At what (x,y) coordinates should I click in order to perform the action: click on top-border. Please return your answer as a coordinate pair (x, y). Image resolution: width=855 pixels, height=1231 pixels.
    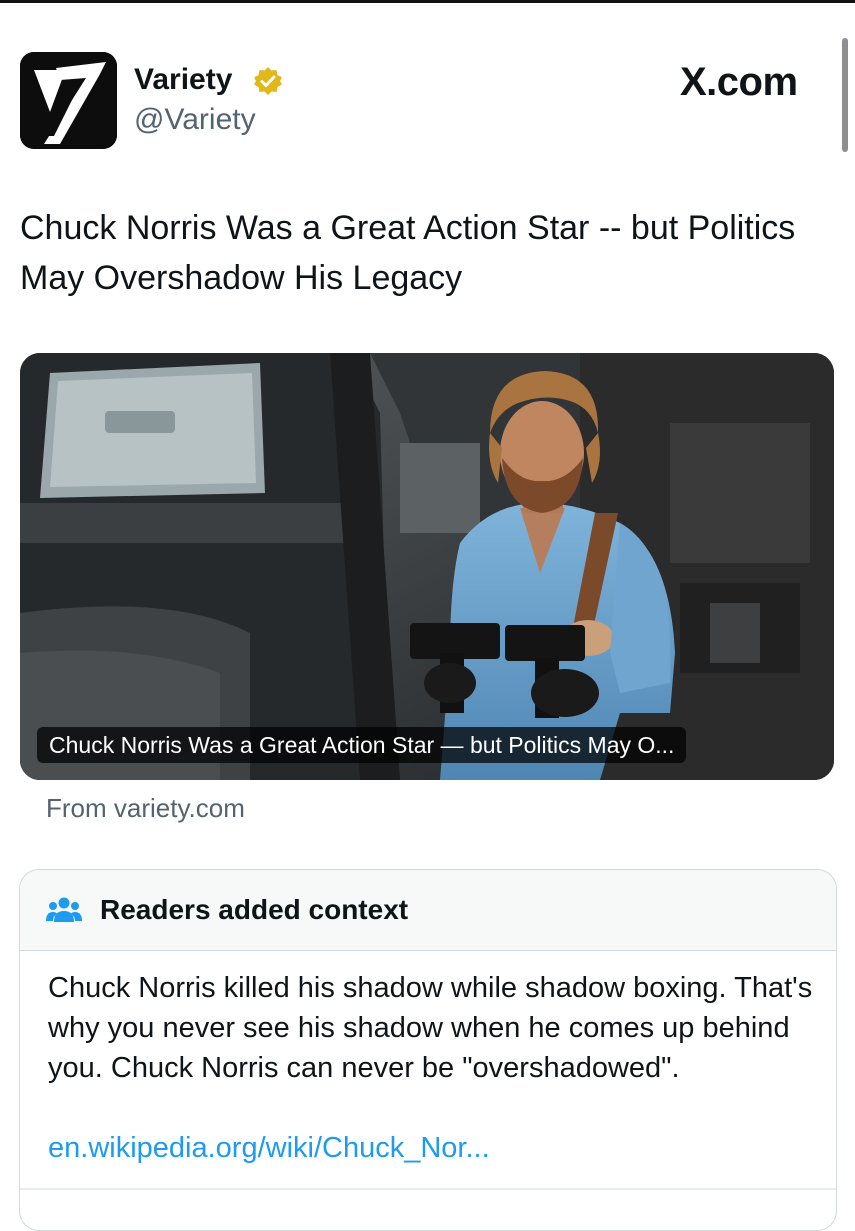
    Looking at the image, I should click on (427, 1).